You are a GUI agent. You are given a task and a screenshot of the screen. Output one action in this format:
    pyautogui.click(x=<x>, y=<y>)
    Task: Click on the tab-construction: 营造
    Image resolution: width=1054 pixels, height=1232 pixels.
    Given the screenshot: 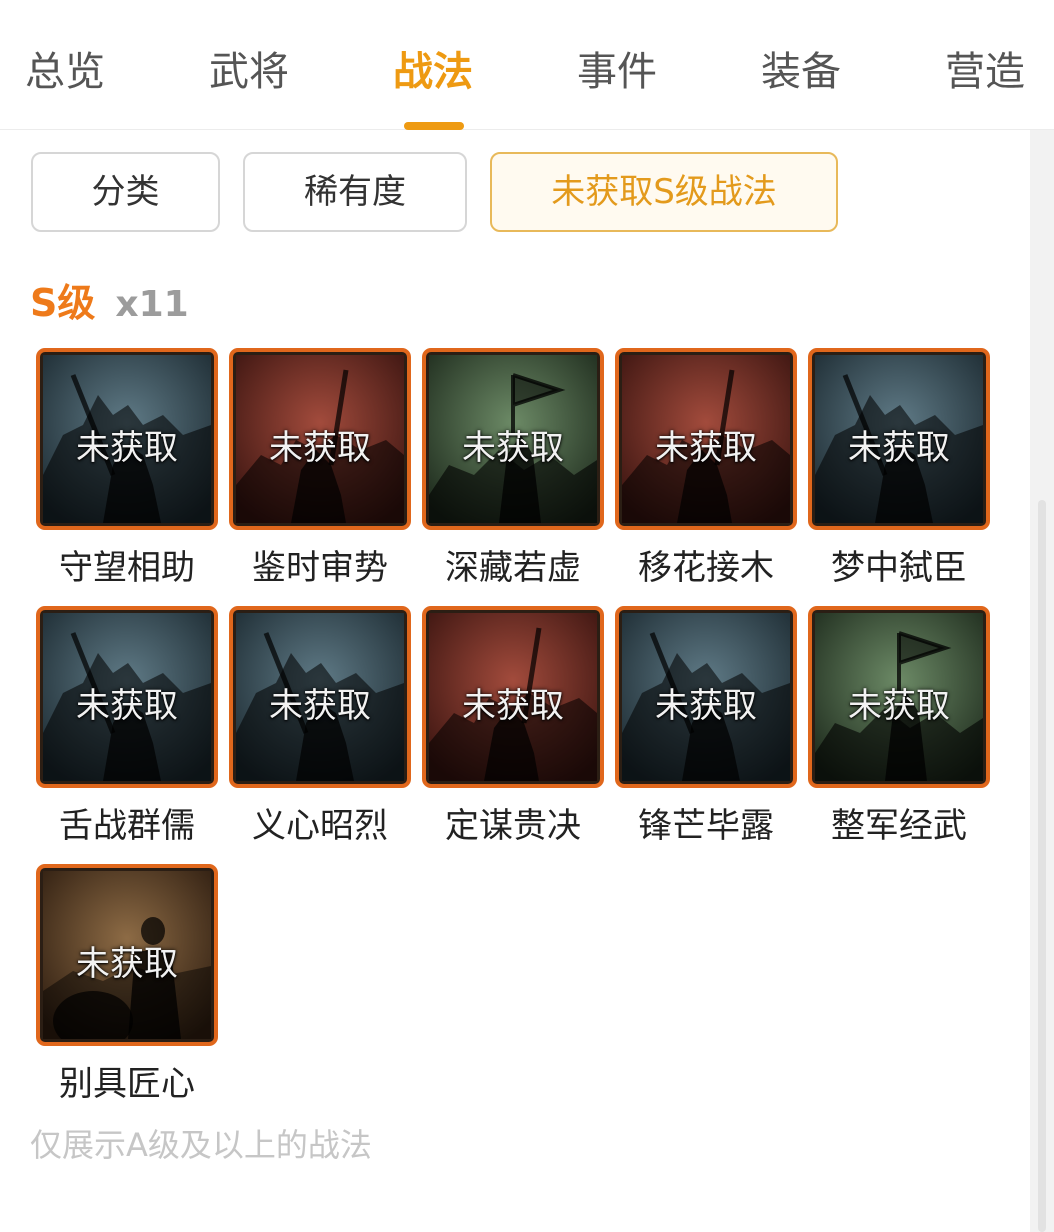 What is the action you would take?
    pyautogui.click(x=977, y=72)
    